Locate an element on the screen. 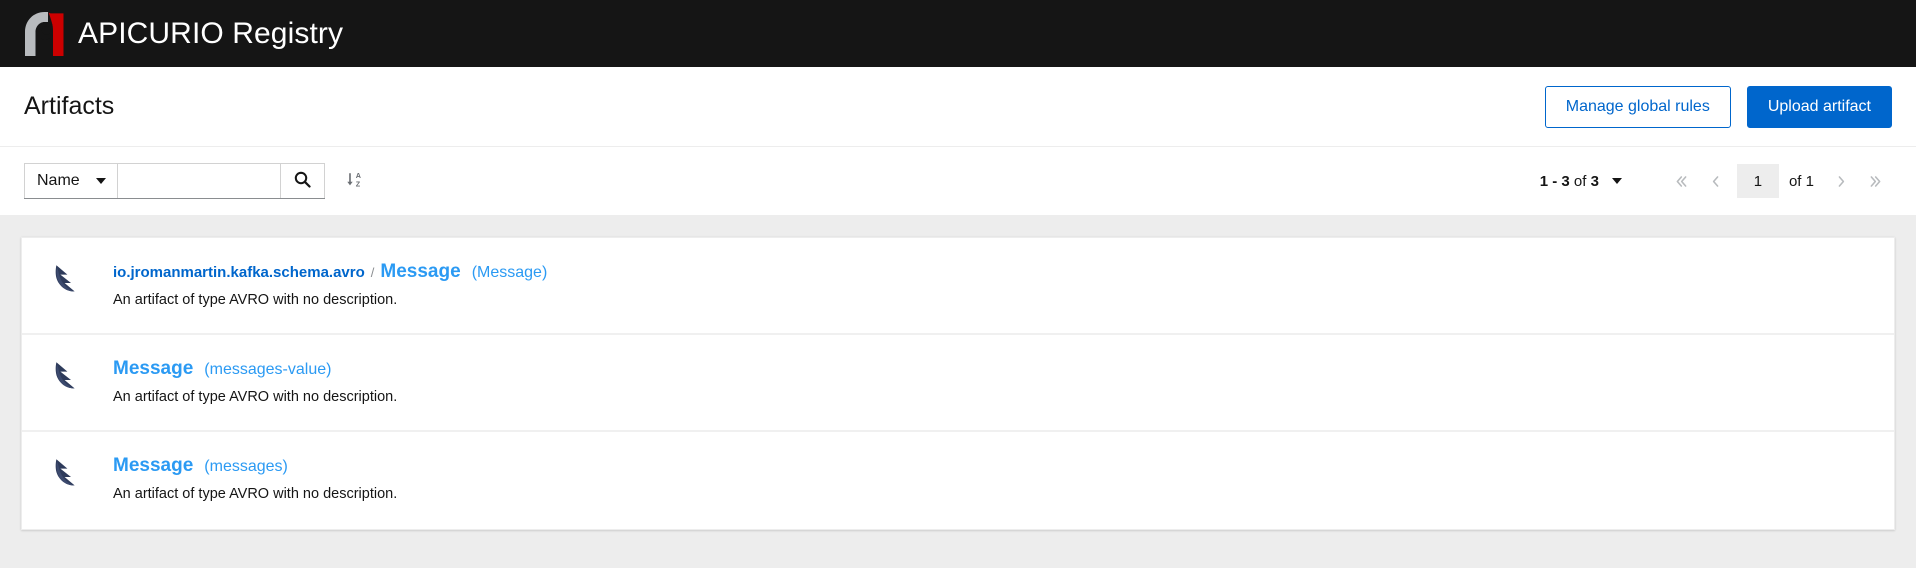  next-page-button is located at coordinates (1841, 181).